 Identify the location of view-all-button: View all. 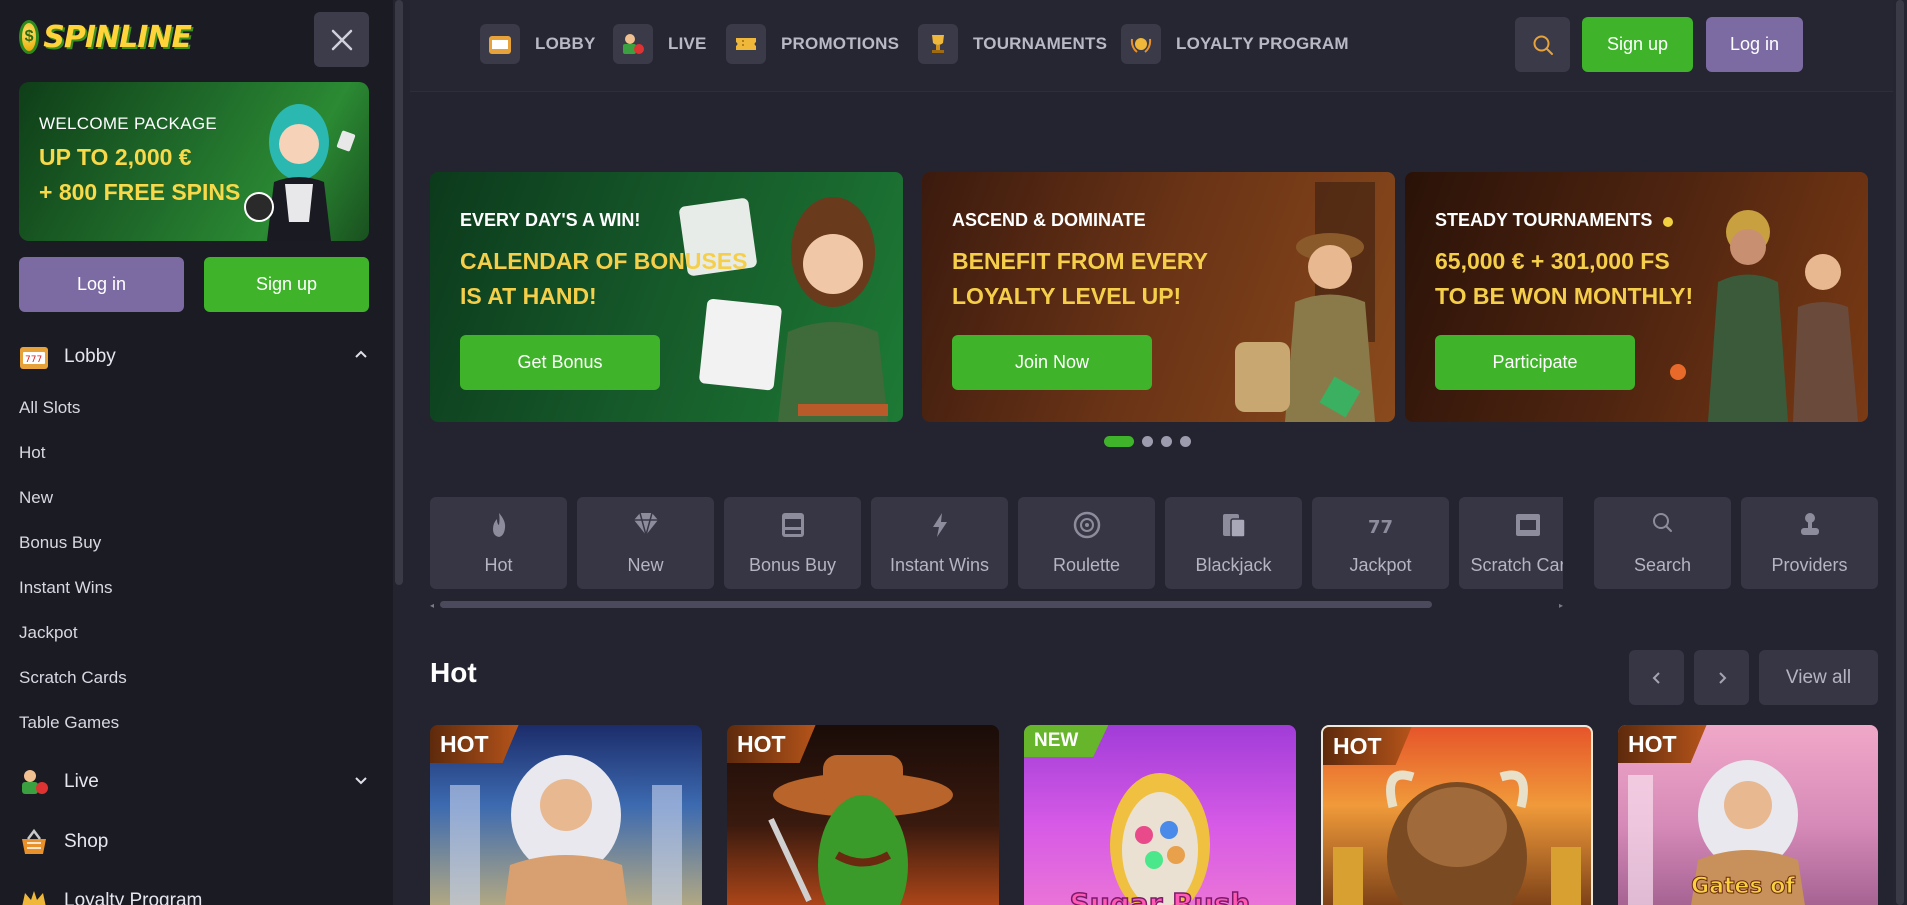
(1818, 677).